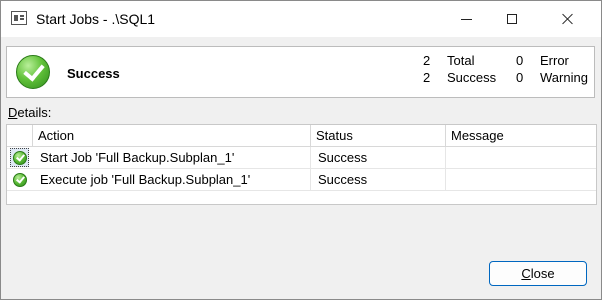 Image resolution: width=602 pixels, height=300 pixels. I want to click on close-button-label: lose, so click(542, 273).